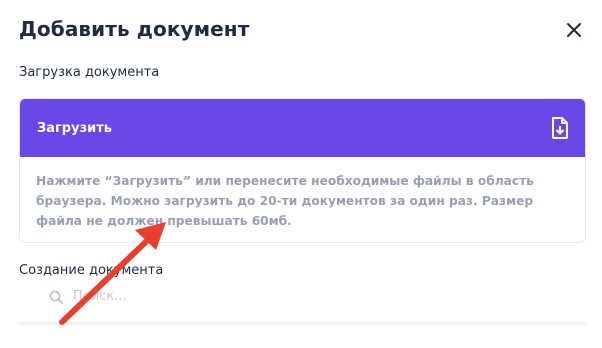 The height and width of the screenshot is (348, 602). Describe the element at coordinates (560, 128) in the screenshot. I see `file-download-icon` at that location.